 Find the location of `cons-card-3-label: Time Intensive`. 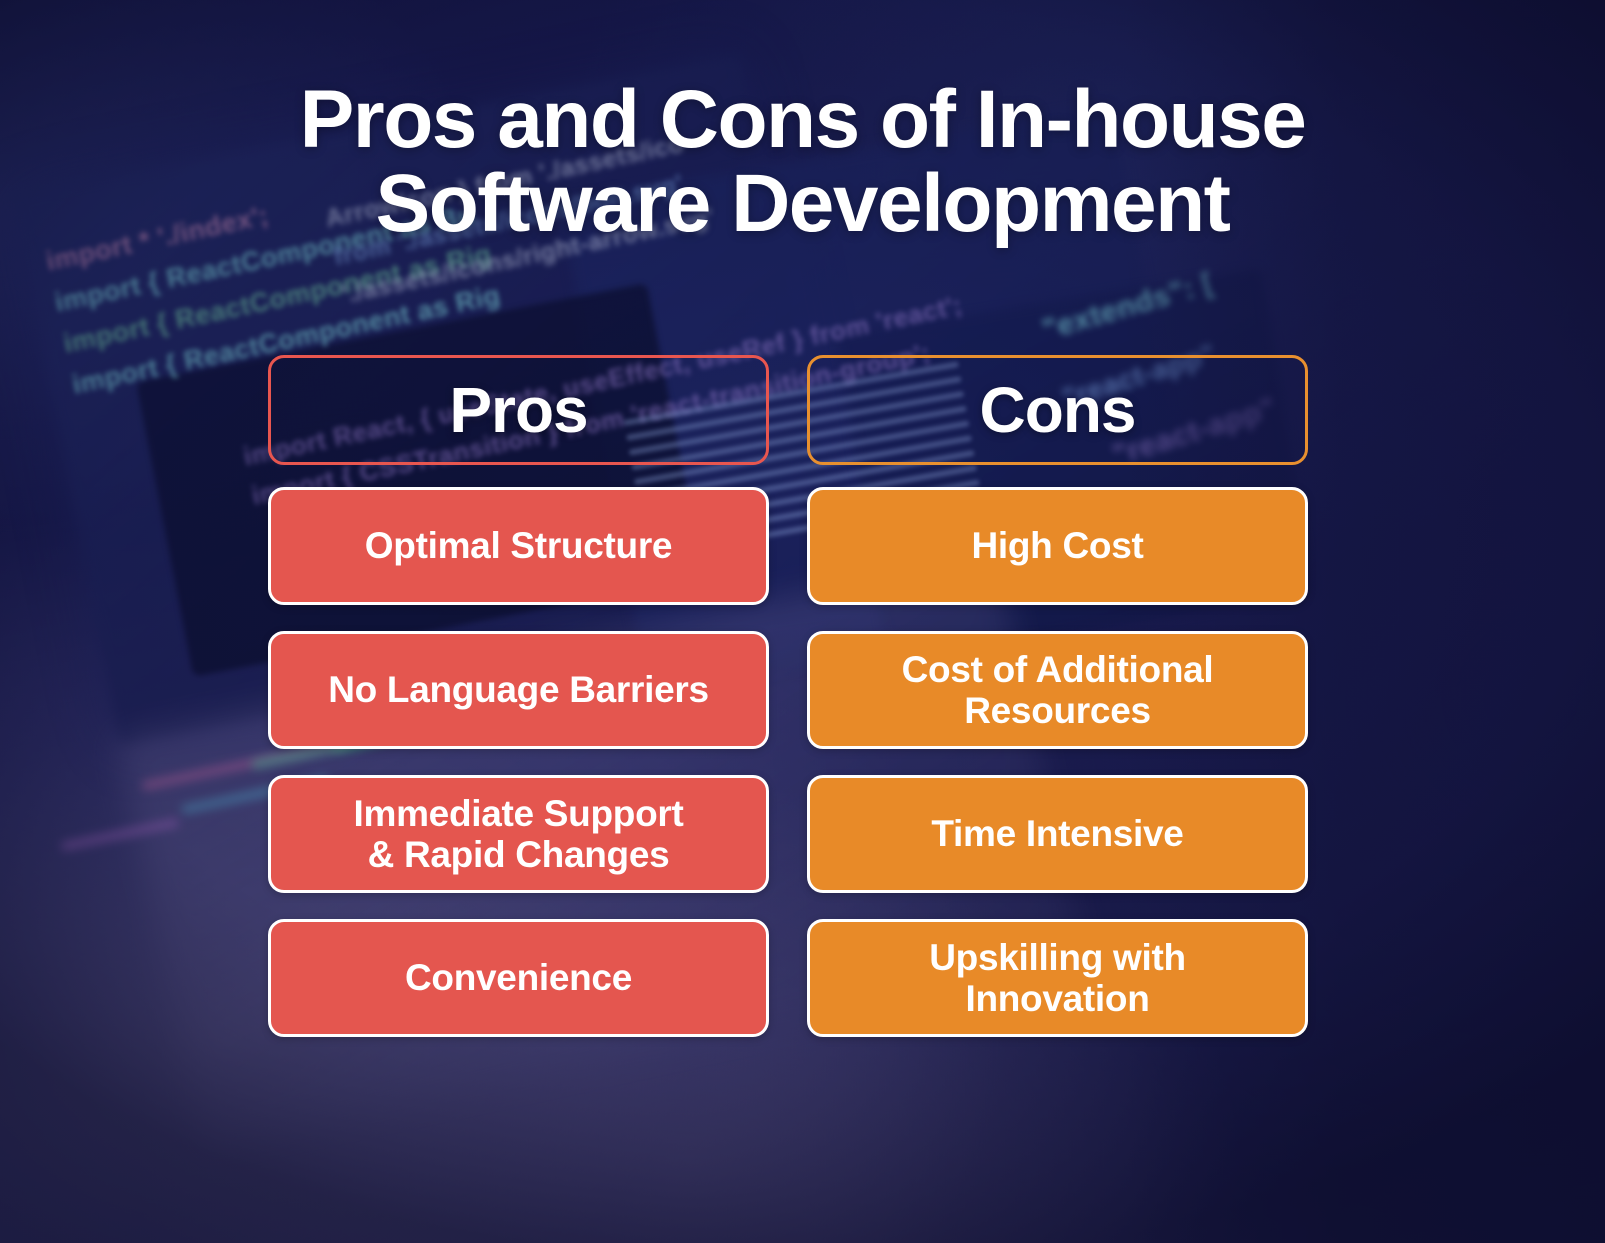

cons-card-3-label: Time Intensive is located at coordinates (1057, 833).